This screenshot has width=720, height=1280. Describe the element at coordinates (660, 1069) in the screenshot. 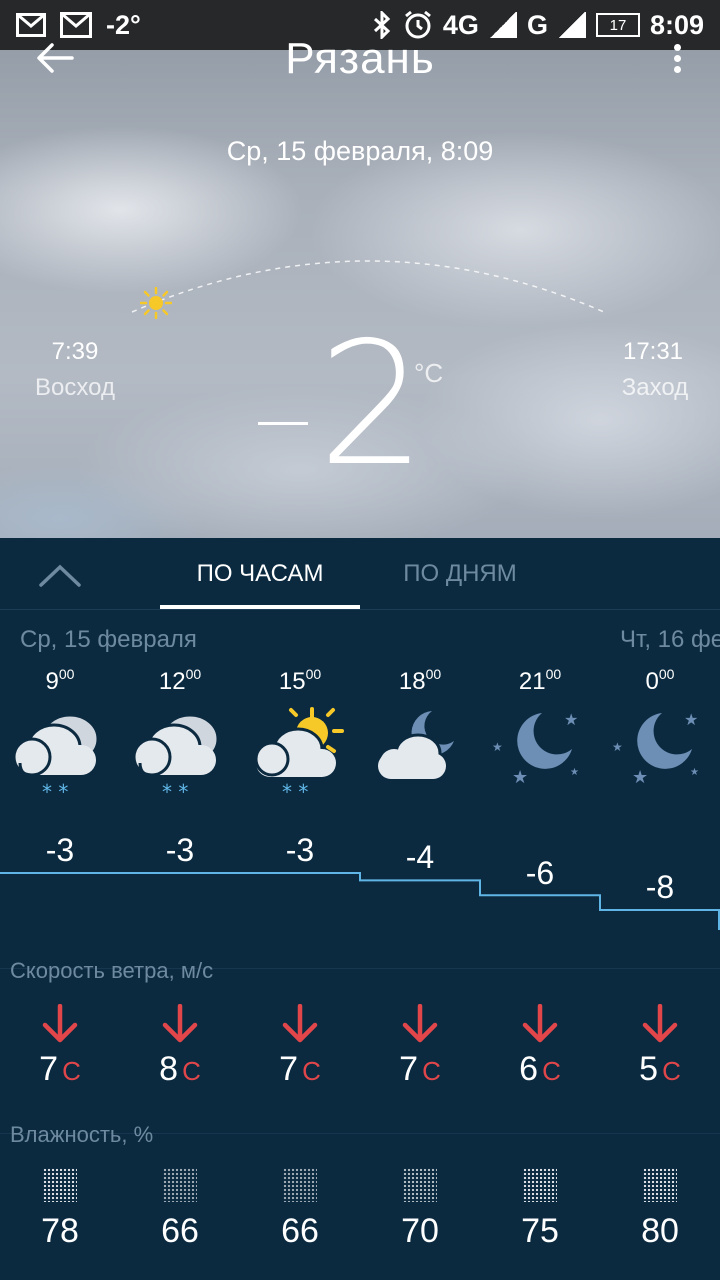

I see `wind-speed: 5С` at that location.